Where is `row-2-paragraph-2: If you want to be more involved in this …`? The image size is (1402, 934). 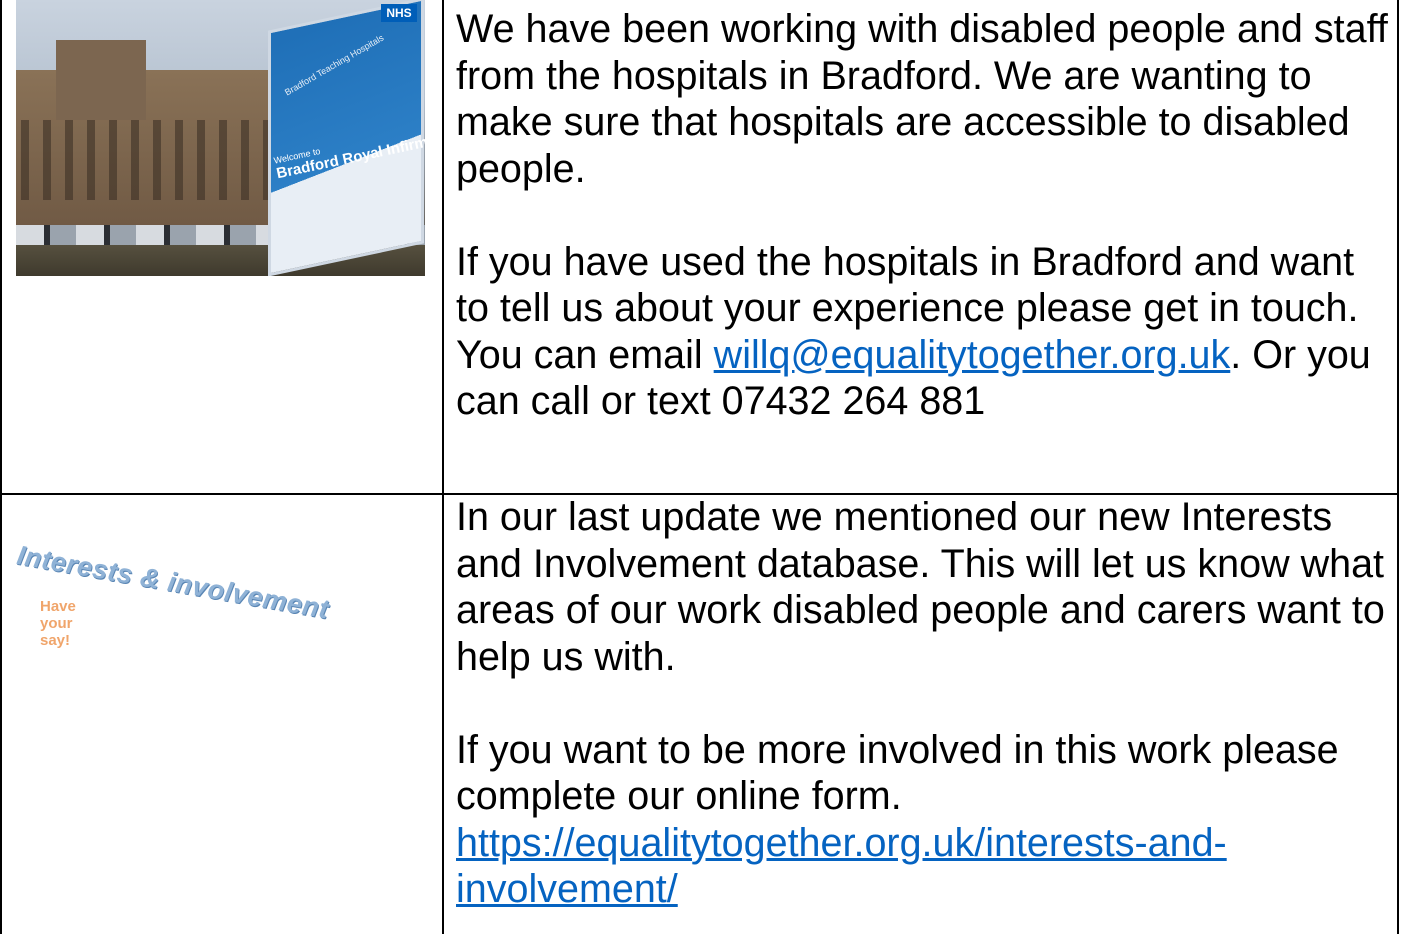
row-2-paragraph-2: If you want to be more involved in this … is located at coordinates (897, 773).